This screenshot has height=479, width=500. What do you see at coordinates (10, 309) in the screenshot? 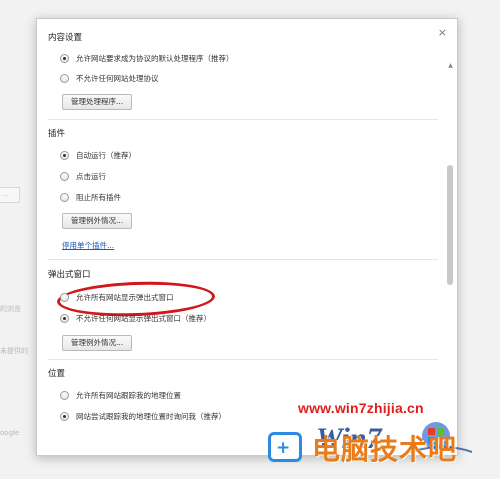
I see `background-text: 的浏览` at bounding box center [10, 309].